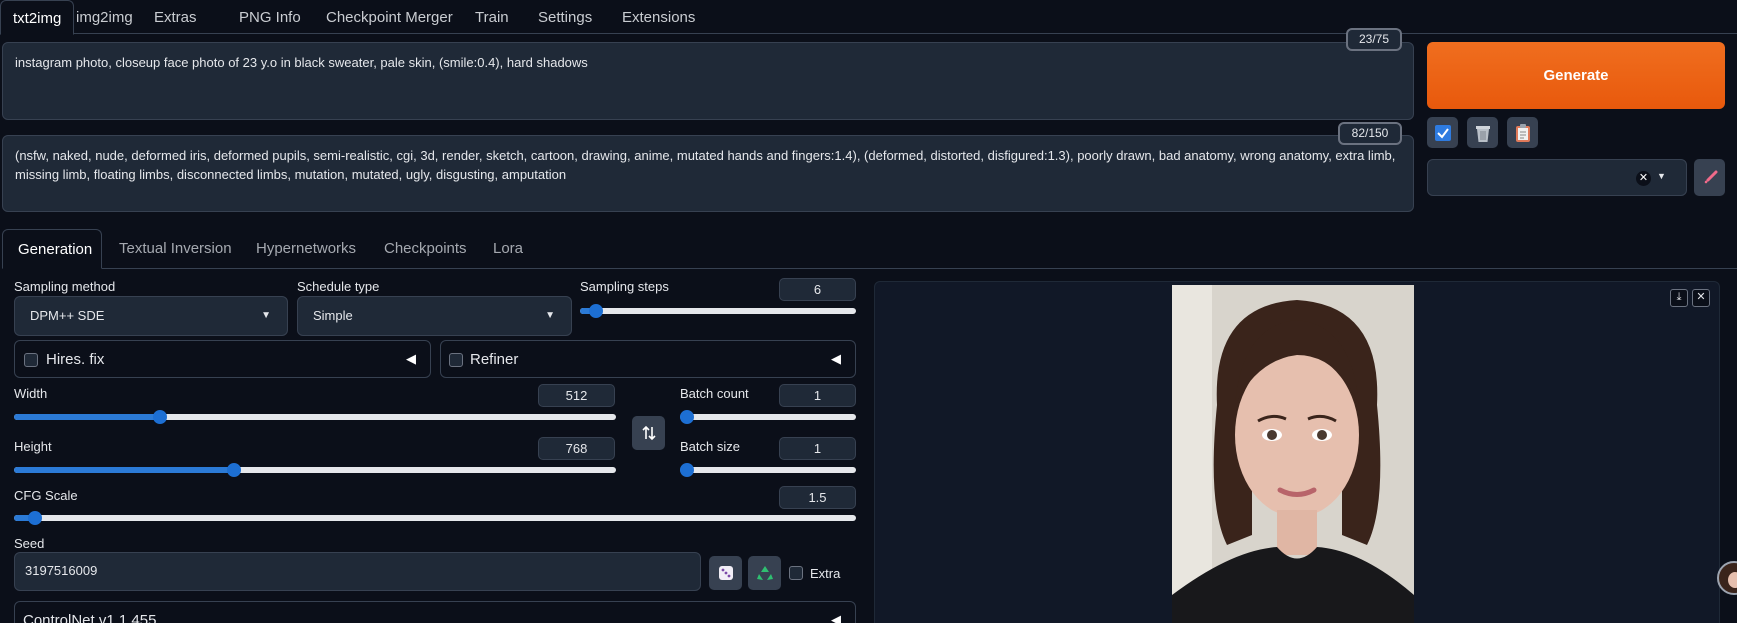 The image size is (1737, 623). What do you see at coordinates (31, 393) in the screenshot?
I see `width-label: Width` at bounding box center [31, 393].